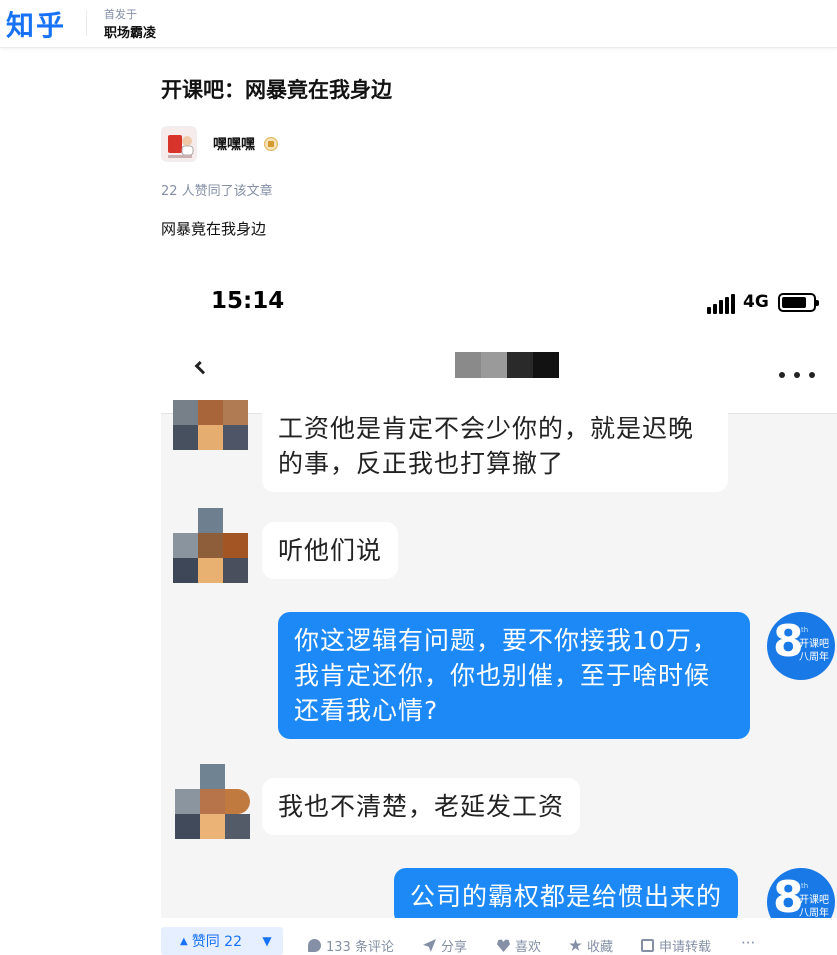 Image resolution: width=837 pixels, height=955 pixels. I want to click on author-name: 嘿嘿嘿, so click(234, 144).